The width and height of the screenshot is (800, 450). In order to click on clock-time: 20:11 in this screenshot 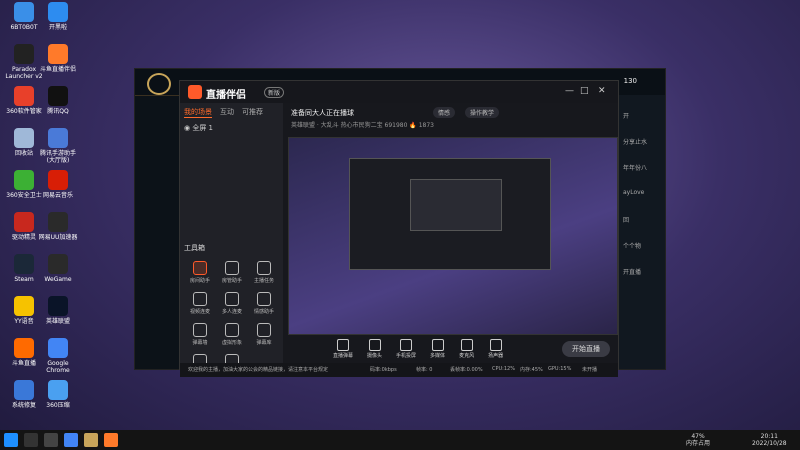, I will do `click(769, 436)`.